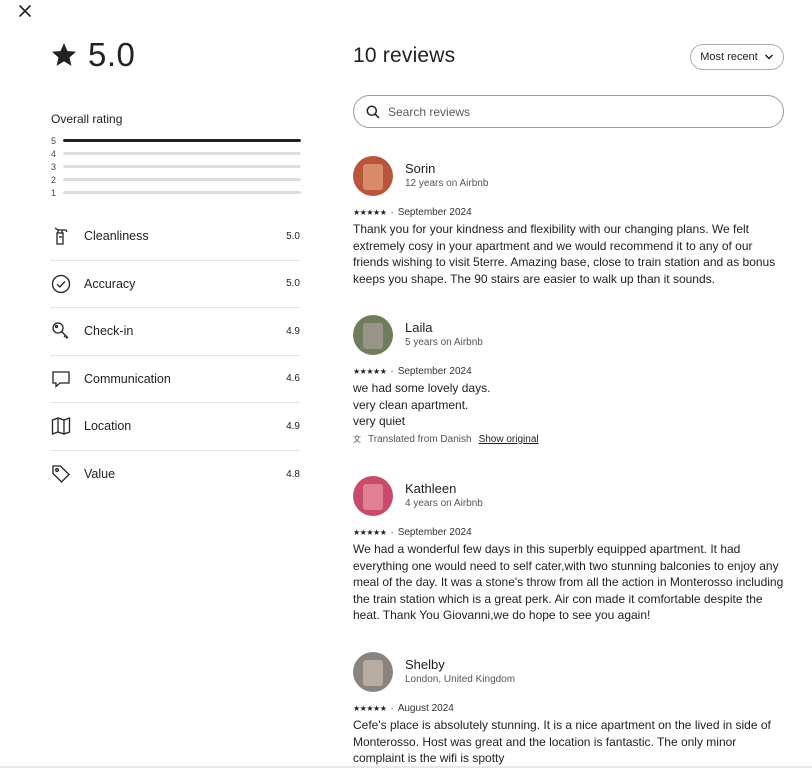 The image size is (812, 768). I want to click on category-label: Cleanliness, so click(116, 236).